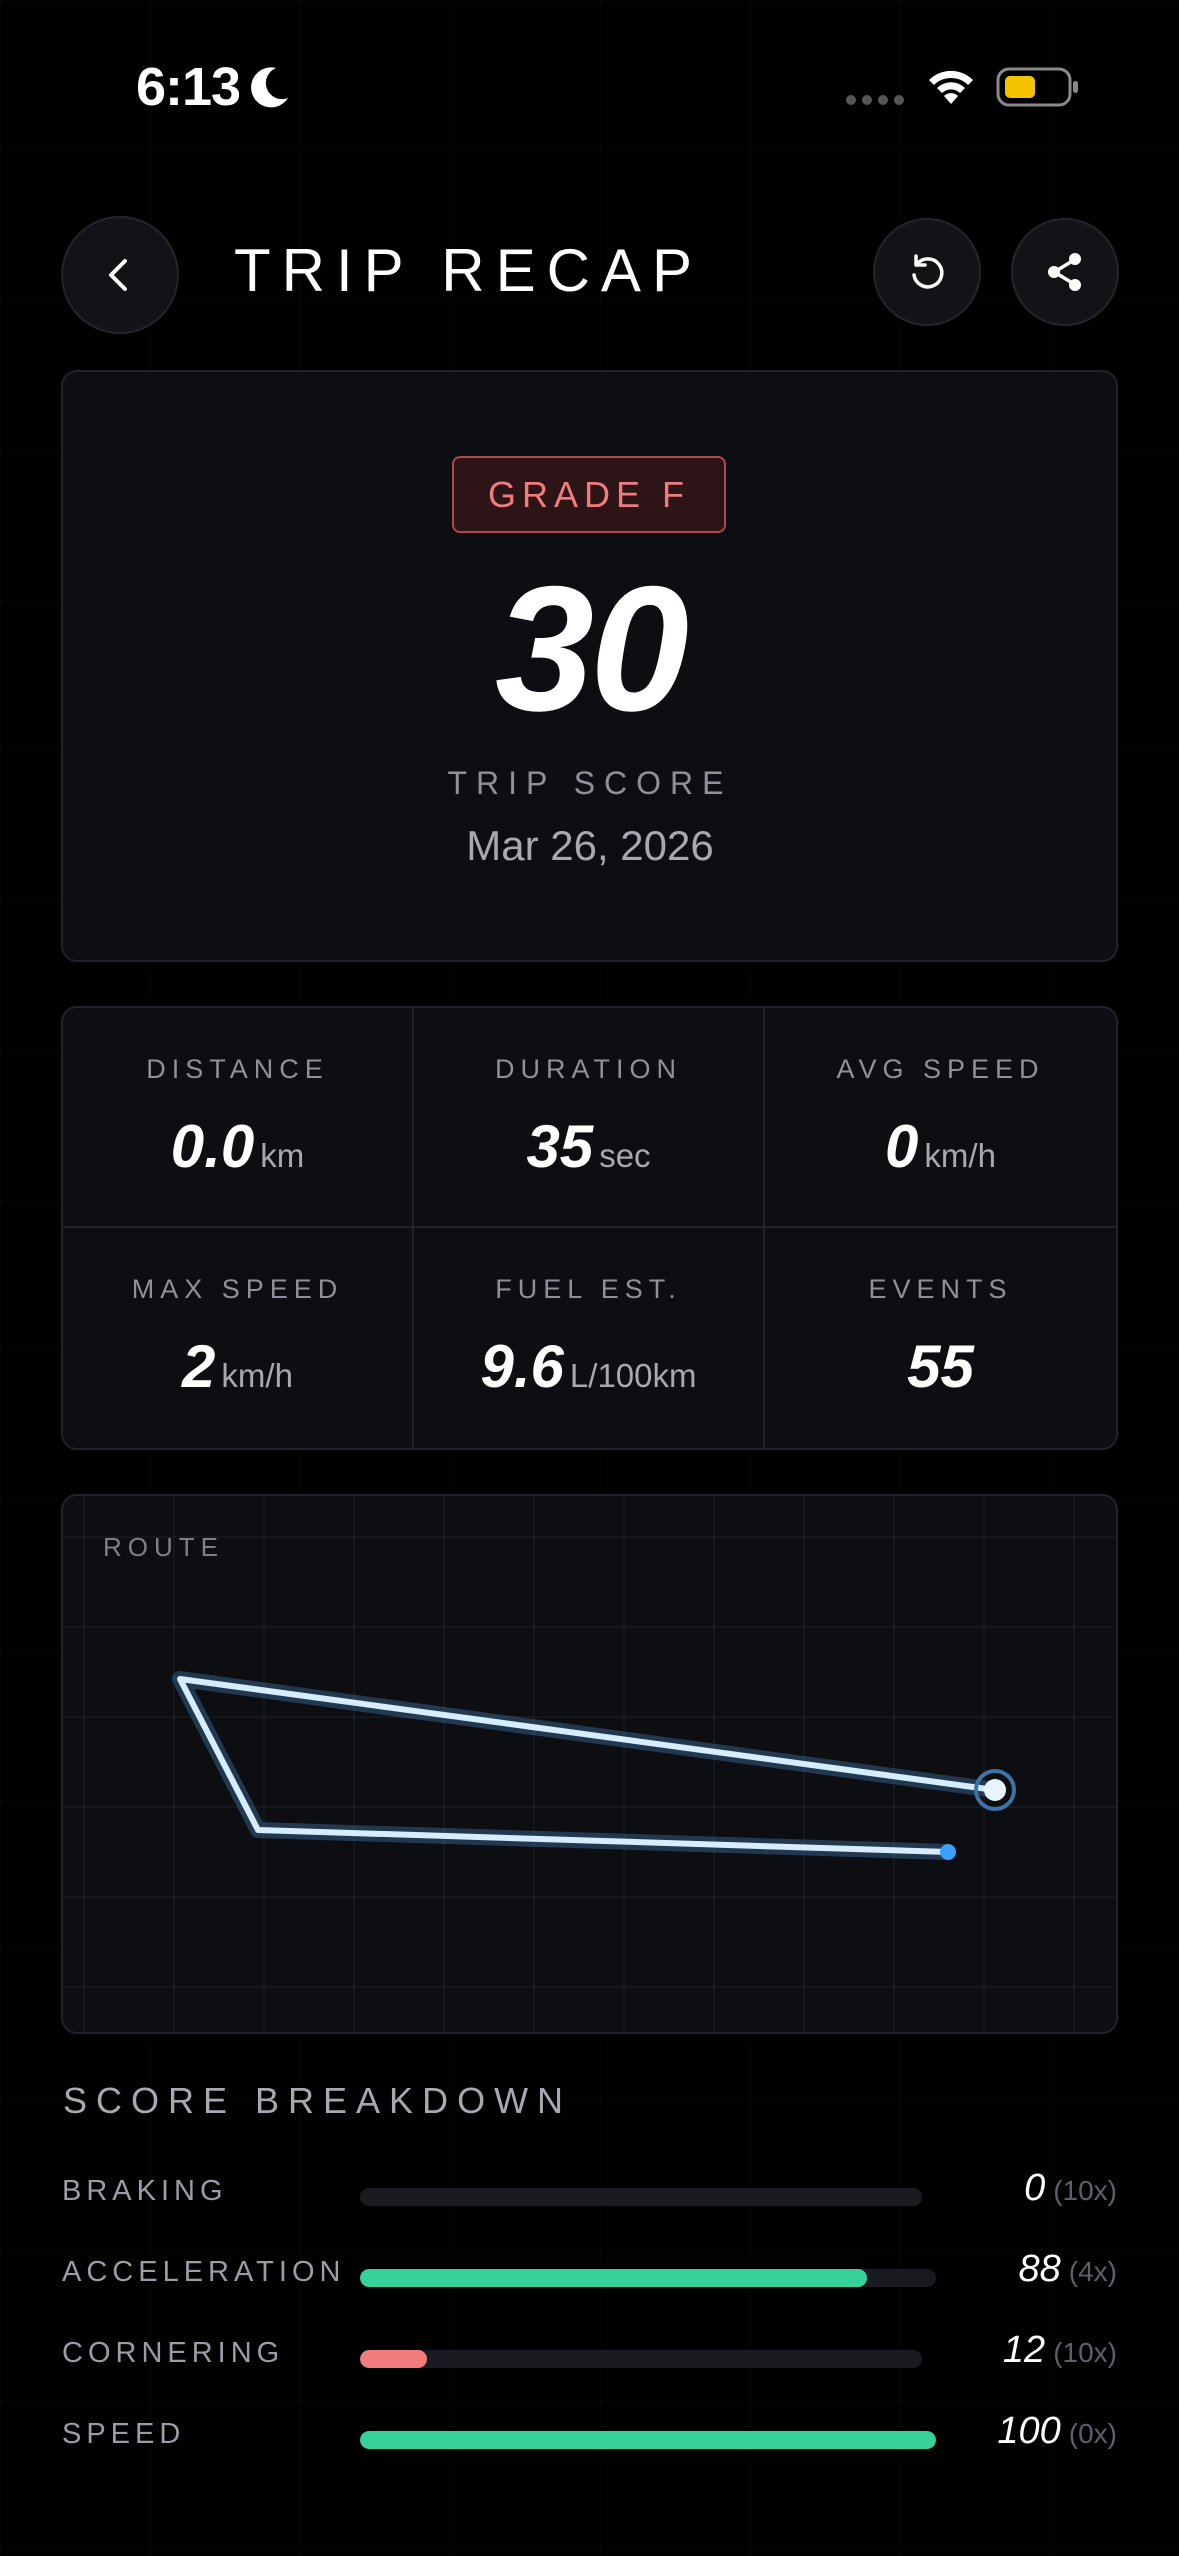  I want to click on breakdown-label: ACCELERATION, so click(204, 2272).